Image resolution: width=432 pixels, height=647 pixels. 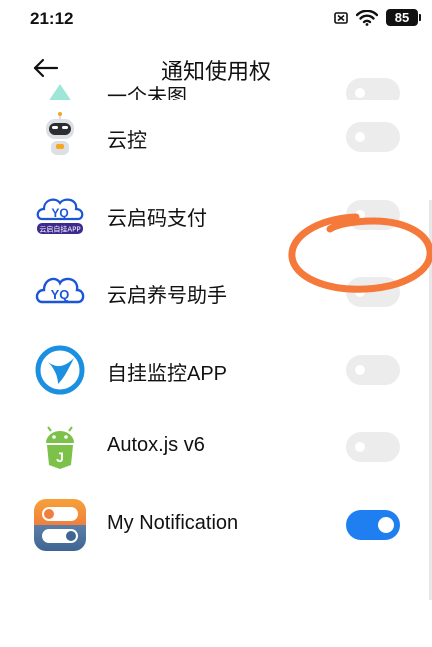 I want to click on list-item: 一个未图, so click(x=216, y=80).